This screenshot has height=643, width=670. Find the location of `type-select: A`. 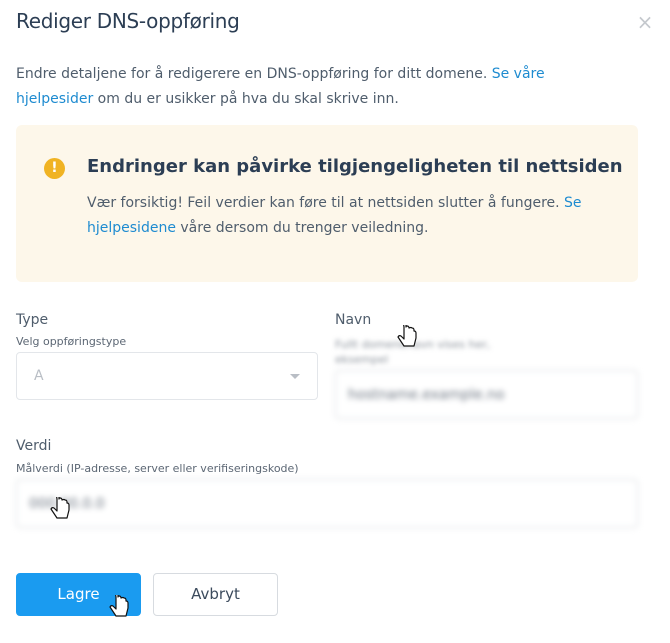

type-select: A is located at coordinates (167, 376).